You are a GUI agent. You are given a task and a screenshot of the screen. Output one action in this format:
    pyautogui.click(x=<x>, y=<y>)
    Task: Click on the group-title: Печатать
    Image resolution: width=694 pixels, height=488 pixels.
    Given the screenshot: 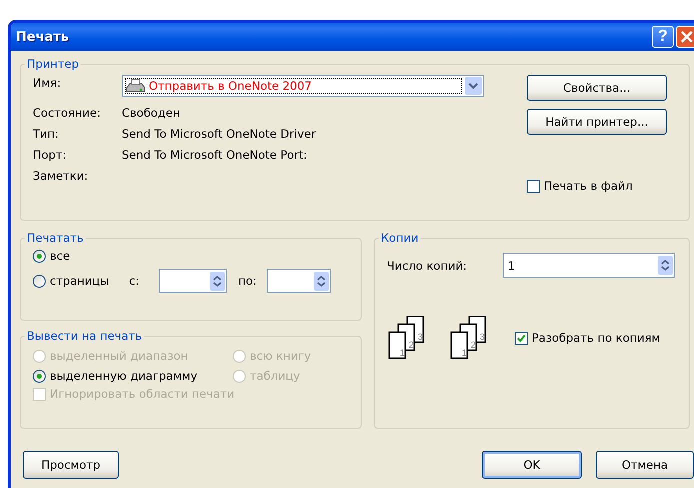 What is the action you would take?
    pyautogui.click(x=55, y=238)
    